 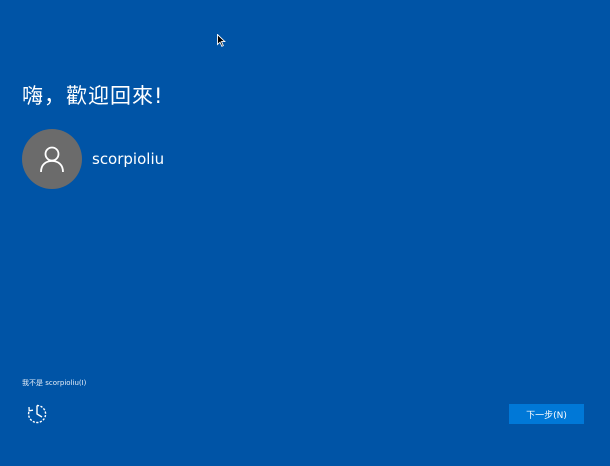 I want to click on account-tile: scorpioliu, so click(x=93, y=159).